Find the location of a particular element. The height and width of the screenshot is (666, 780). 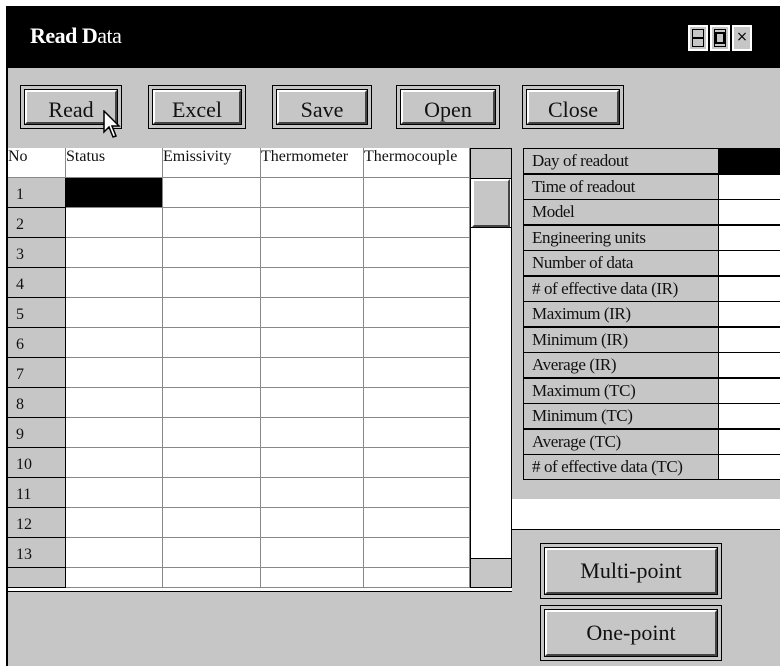

excel-button: Excel is located at coordinates (197, 107).